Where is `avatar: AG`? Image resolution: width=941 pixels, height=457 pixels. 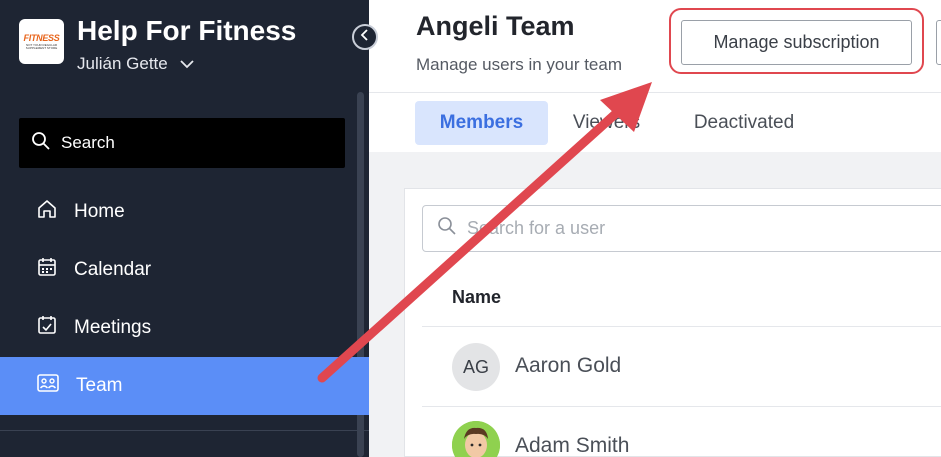 avatar: AG is located at coordinates (476, 367).